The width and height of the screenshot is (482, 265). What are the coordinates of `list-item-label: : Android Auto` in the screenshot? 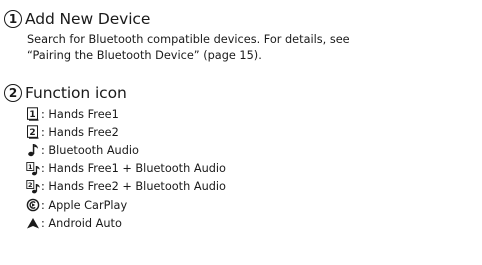 It's located at (81, 223).